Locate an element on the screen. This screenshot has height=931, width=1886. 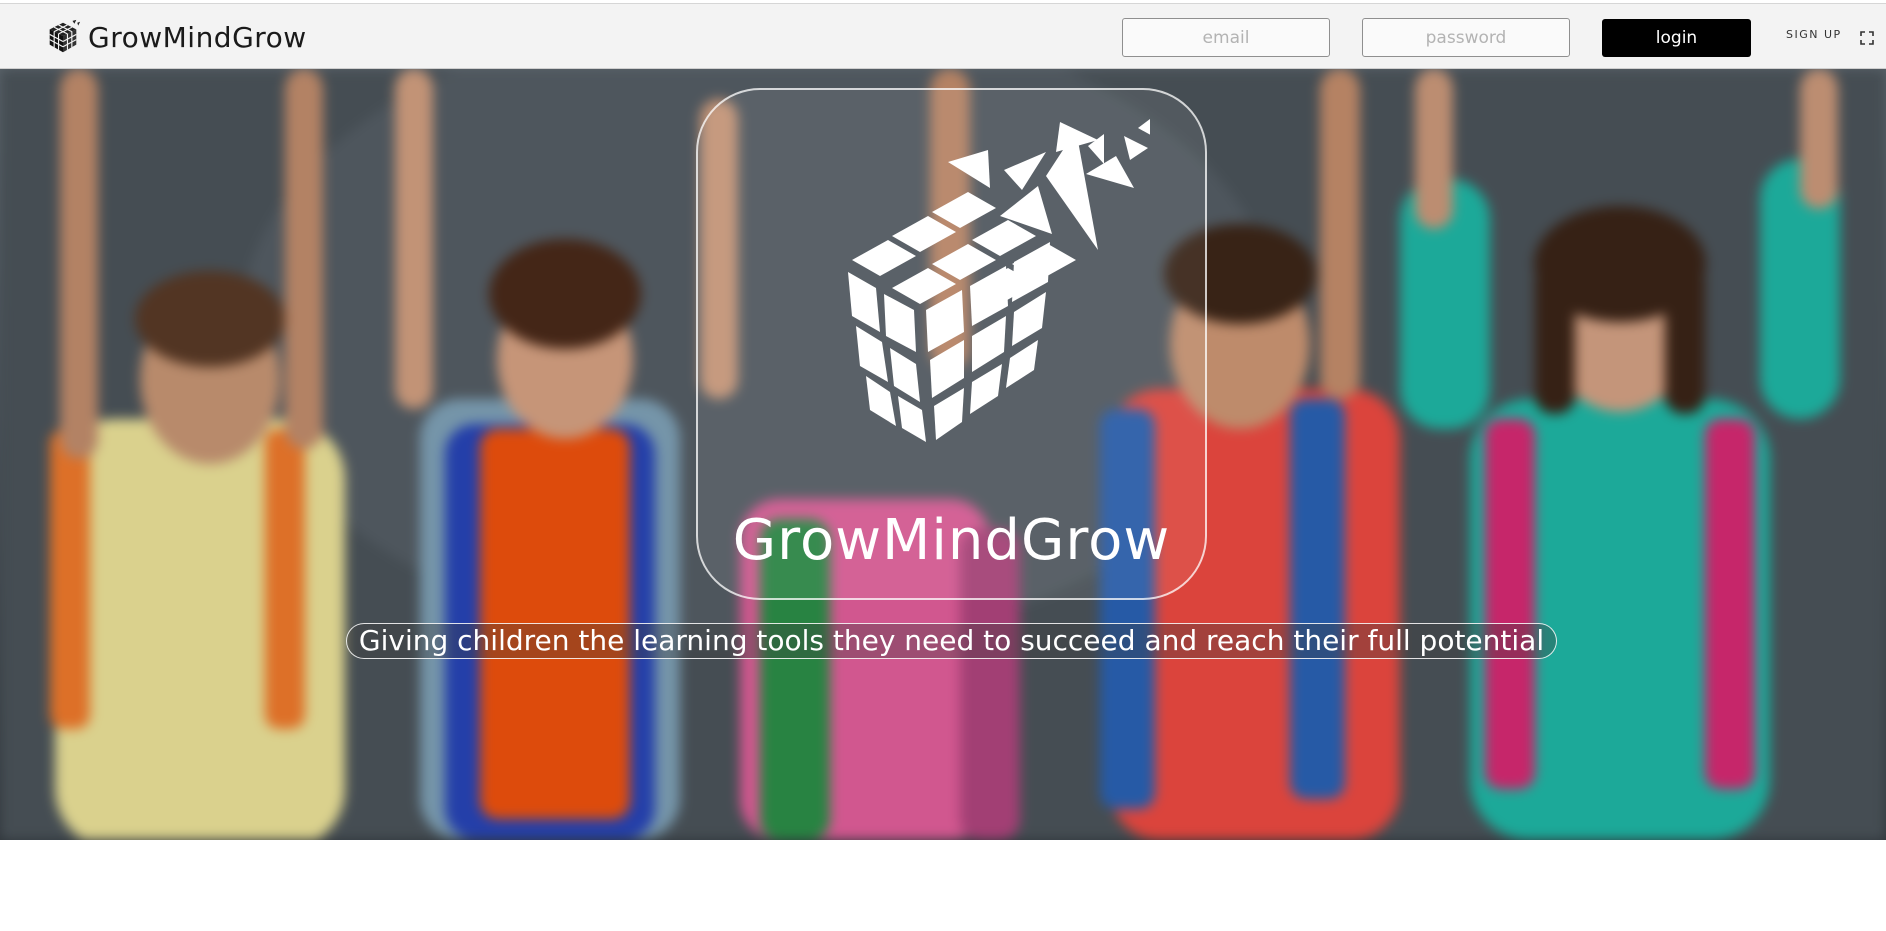
password-input is located at coordinates (1466, 37).